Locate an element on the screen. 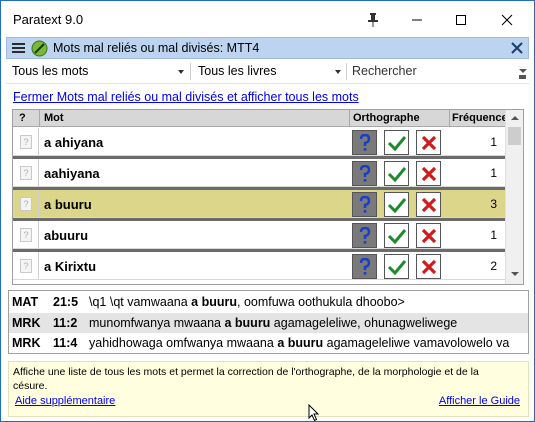 The image size is (535, 422). maximize-button is located at coordinates (461, 20).